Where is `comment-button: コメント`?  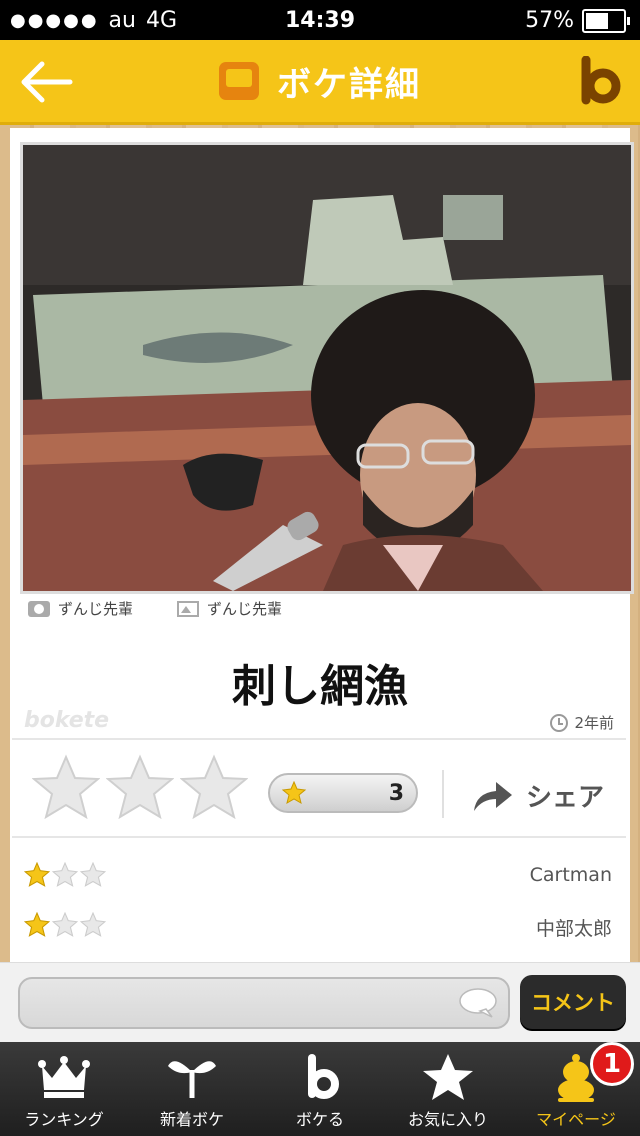
comment-button: コメント is located at coordinates (573, 1002).